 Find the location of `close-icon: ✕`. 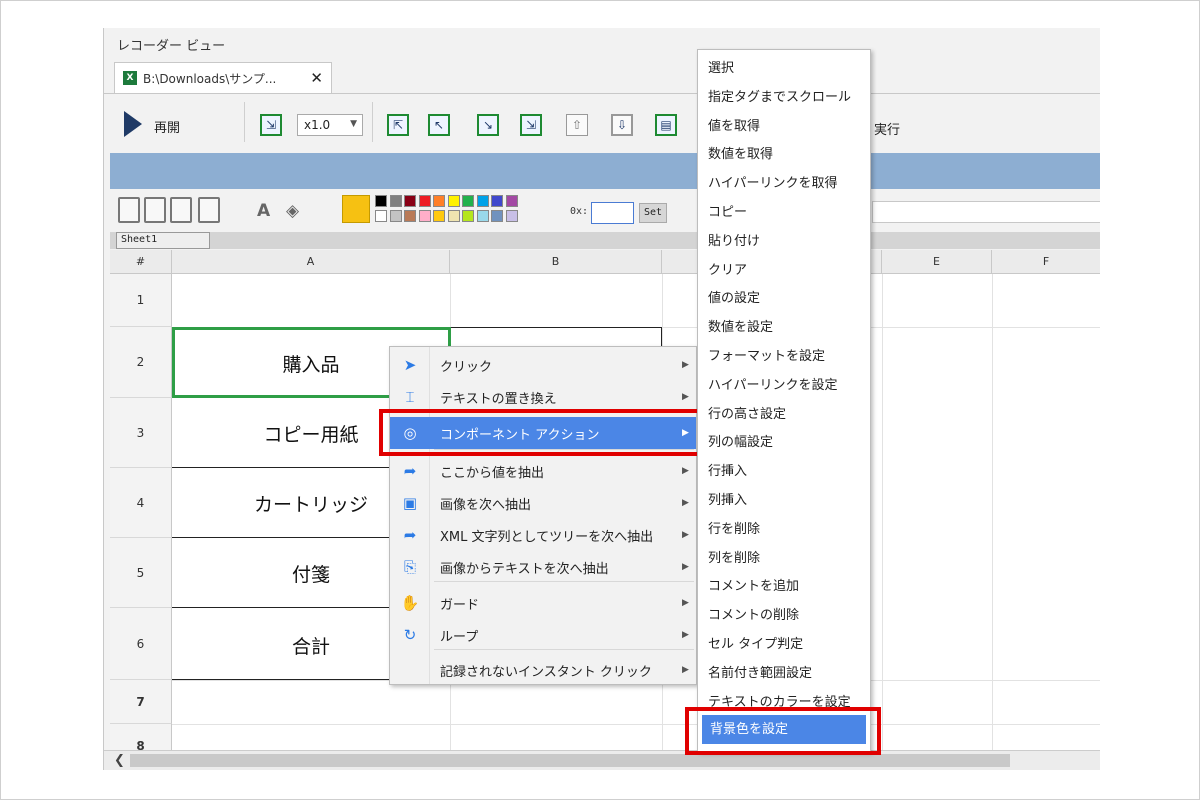

close-icon: ✕ is located at coordinates (316, 78).